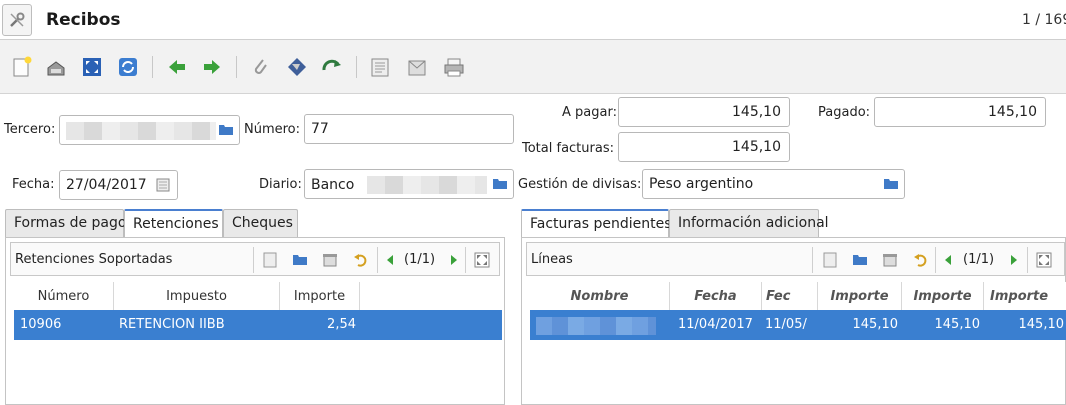  I want to click on table-row: 11/04/2017 11/05/ 145,10 145,10 145,10, so click(798, 325).